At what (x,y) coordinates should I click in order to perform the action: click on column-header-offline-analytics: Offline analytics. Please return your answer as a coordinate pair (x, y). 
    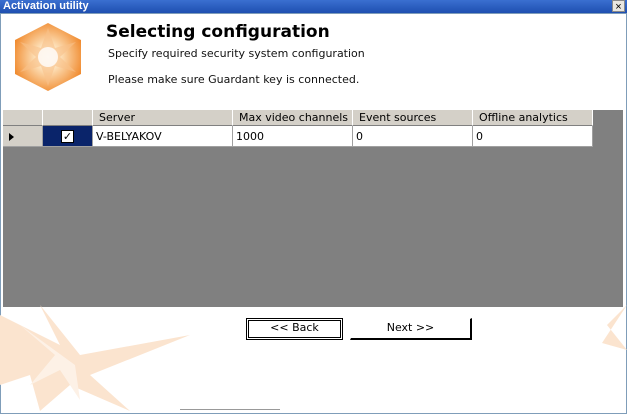
    Looking at the image, I should click on (533, 118).